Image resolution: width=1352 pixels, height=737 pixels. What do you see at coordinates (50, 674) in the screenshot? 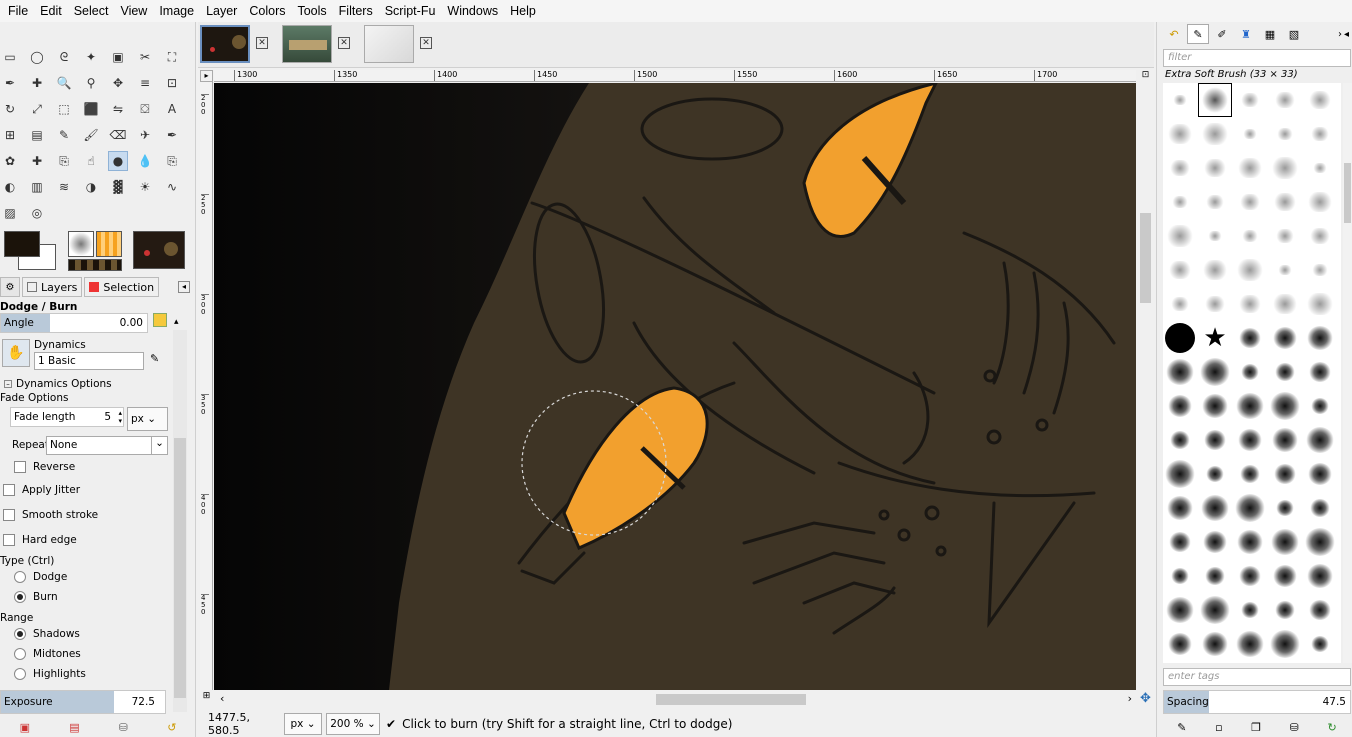
I see `range-highlights-radio: Highlights` at bounding box center [50, 674].